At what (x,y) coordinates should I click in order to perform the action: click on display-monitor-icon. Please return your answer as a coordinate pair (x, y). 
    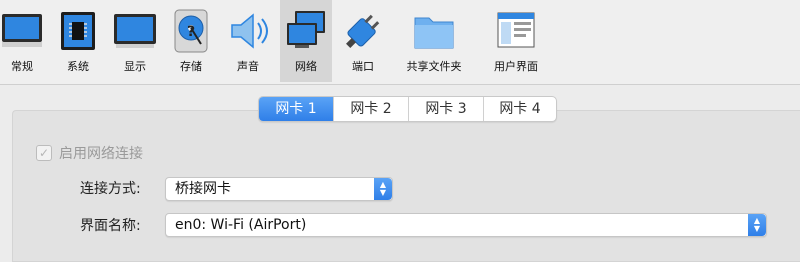
    Looking at the image, I should click on (135, 31).